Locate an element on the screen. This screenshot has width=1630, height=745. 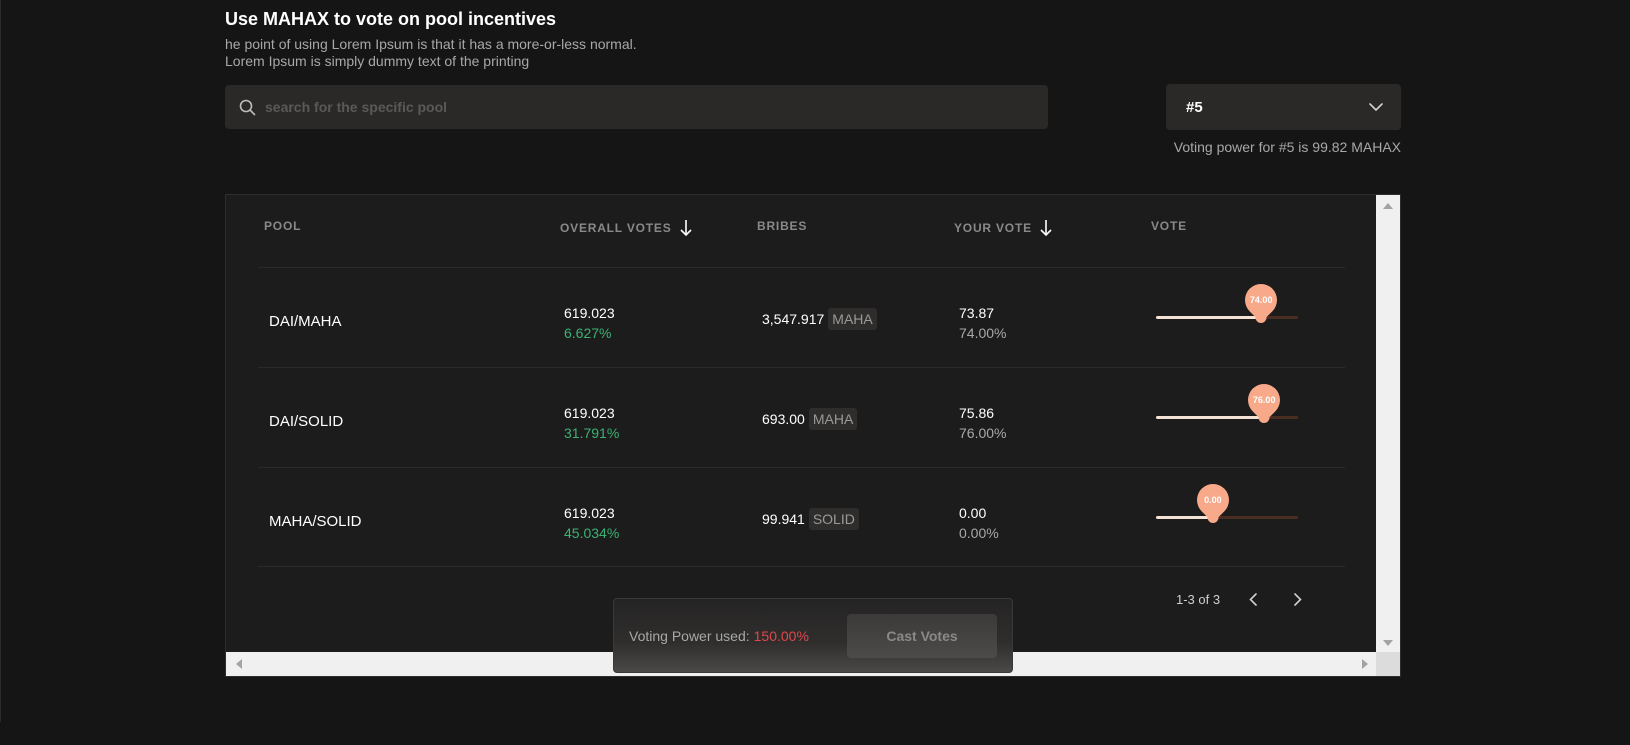
column-header-bribes: BRIBES is located at coordinates (782, 226).